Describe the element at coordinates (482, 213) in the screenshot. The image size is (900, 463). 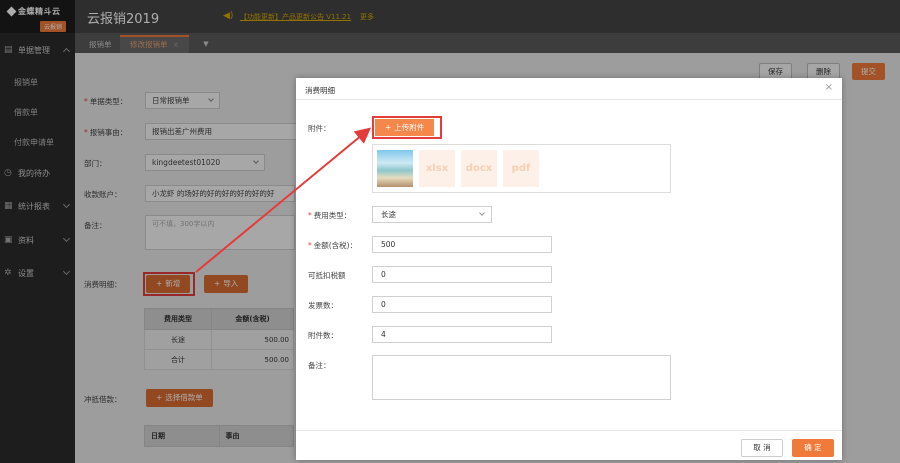
I see `chevron-down-icon` at that location.